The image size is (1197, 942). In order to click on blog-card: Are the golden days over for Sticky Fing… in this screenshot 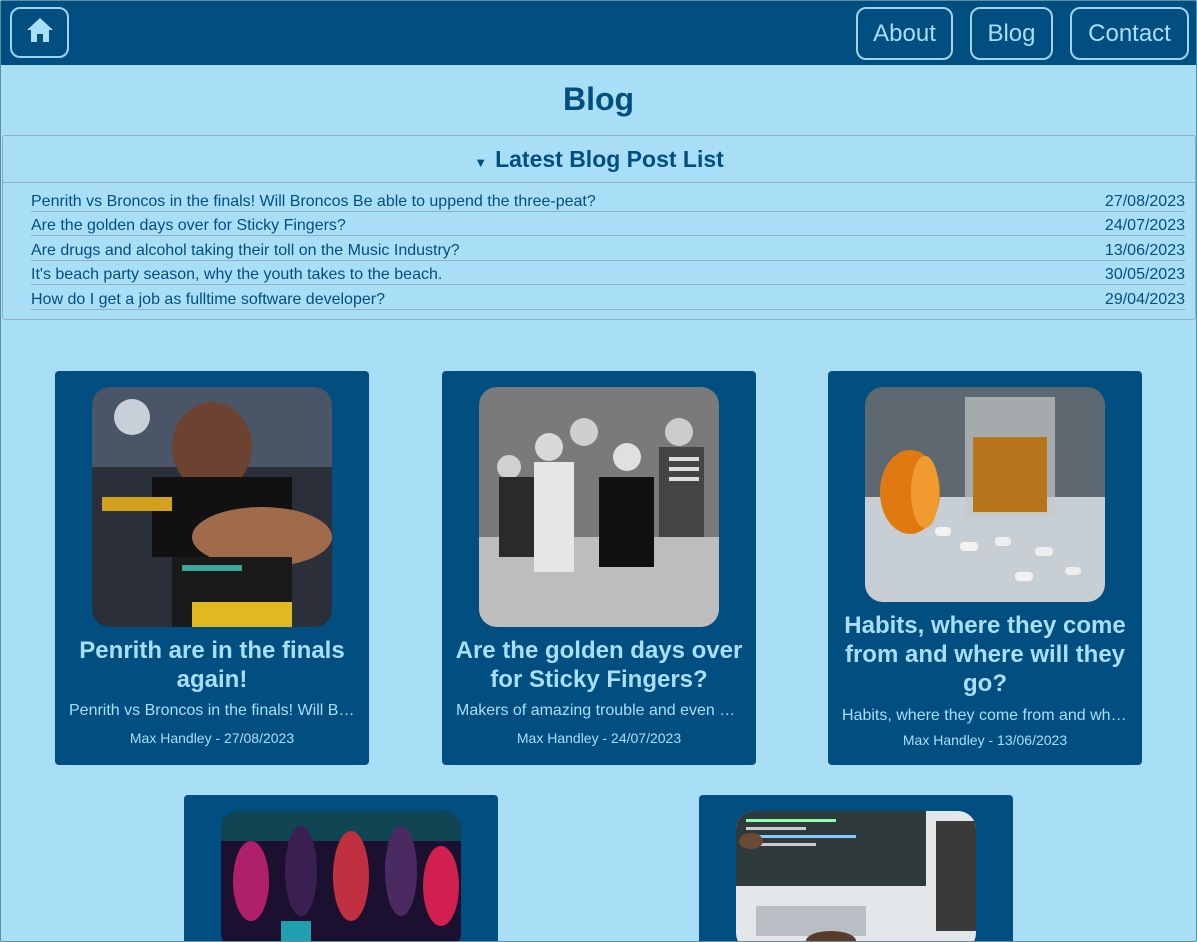, I will do `click(599, 568)`.